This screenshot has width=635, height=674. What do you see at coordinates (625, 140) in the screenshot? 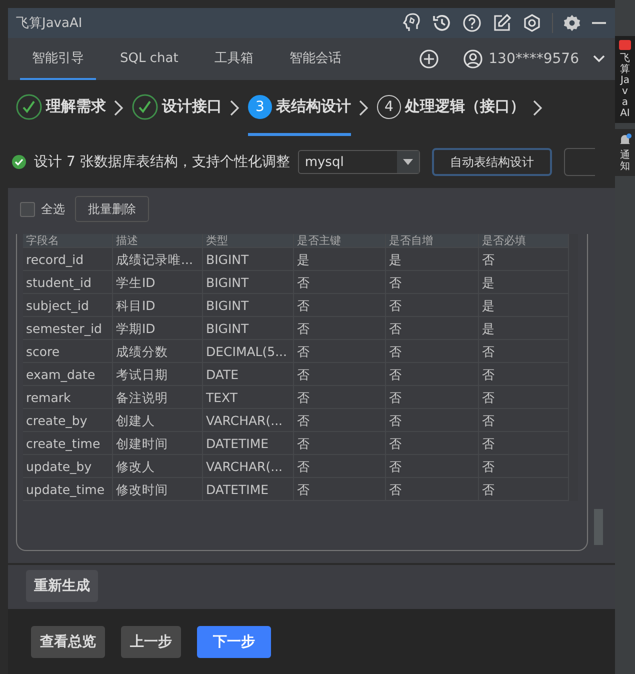
I see `bell-icon` at bounding box center [625, 140].